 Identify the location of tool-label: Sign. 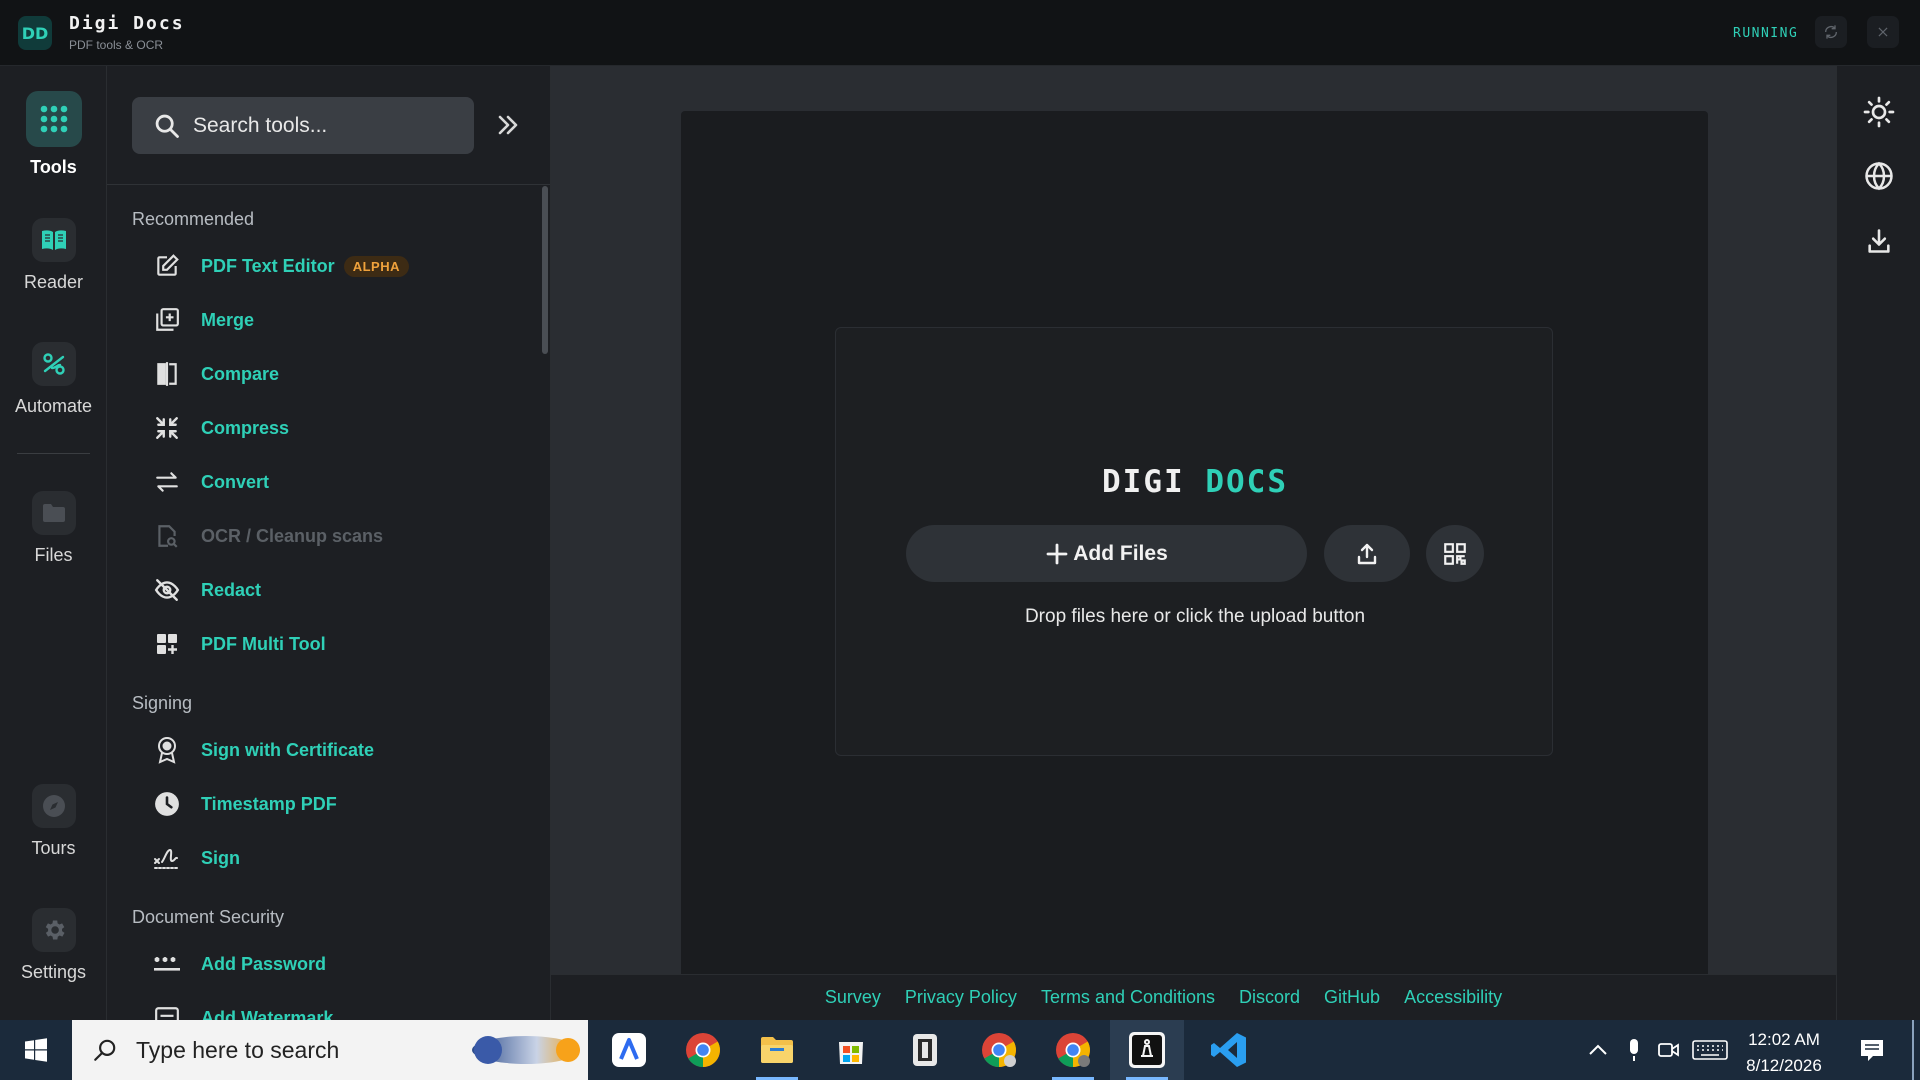
(220, 857).